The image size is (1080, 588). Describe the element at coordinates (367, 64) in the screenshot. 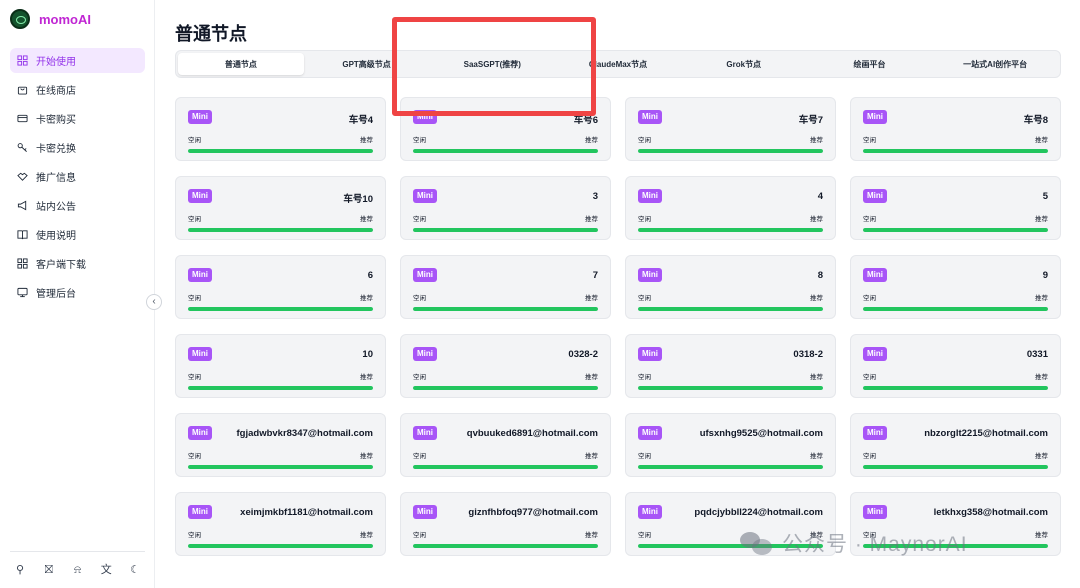

I see `tab-1: GPT高级节点` at that location.